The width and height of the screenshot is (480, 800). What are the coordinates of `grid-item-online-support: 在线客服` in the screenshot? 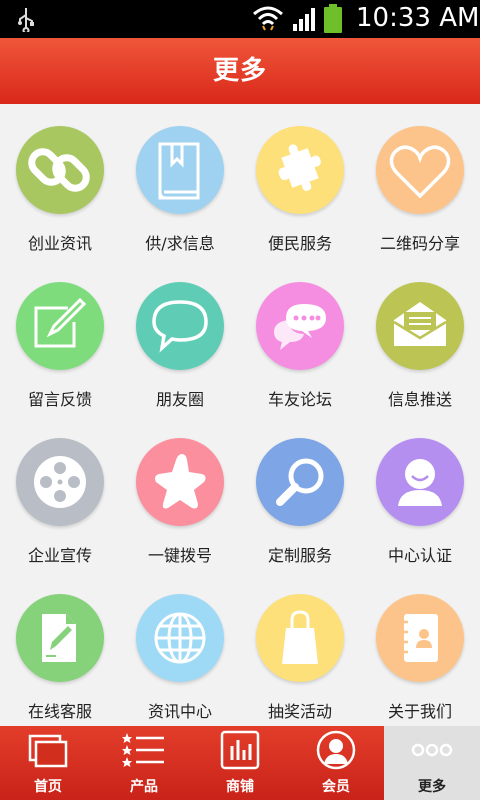 It's located at (60, 650).